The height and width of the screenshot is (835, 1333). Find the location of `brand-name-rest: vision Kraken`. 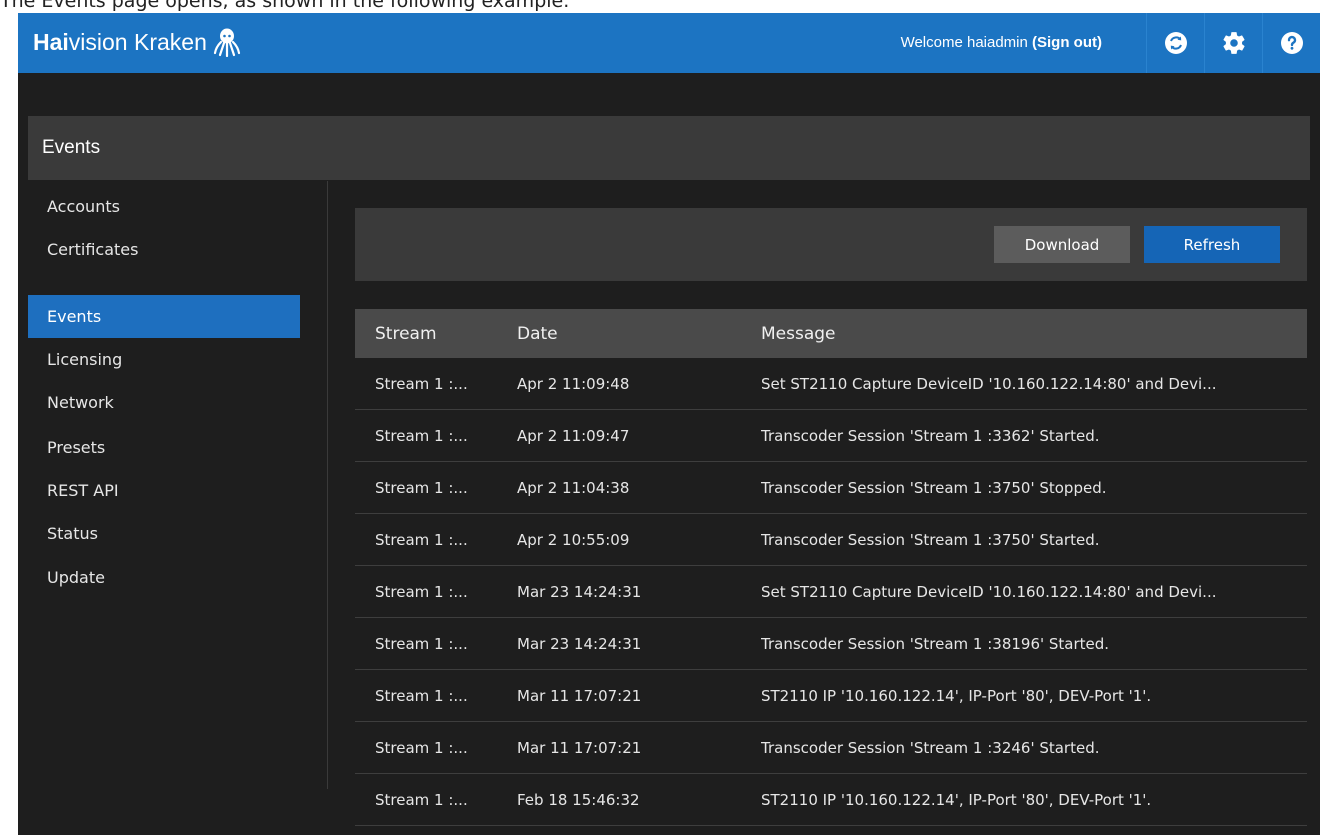

brand-name-rest: vision Kraken is located at coordinates (137, 42).